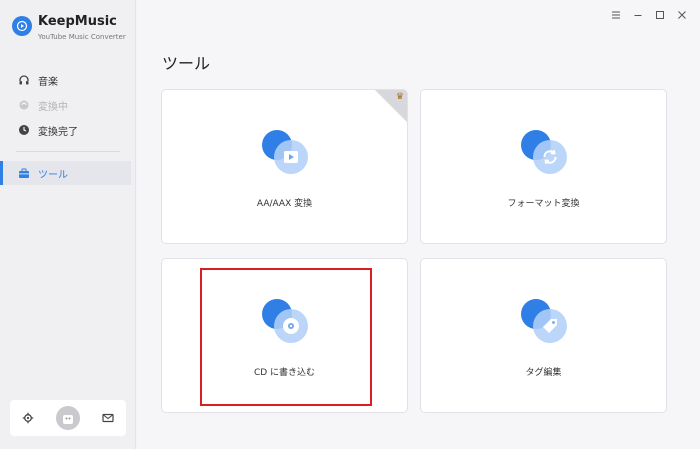 The image size is (700, 449). I want to click on tool-card-label: フォーマット変換, so click(543, 204).